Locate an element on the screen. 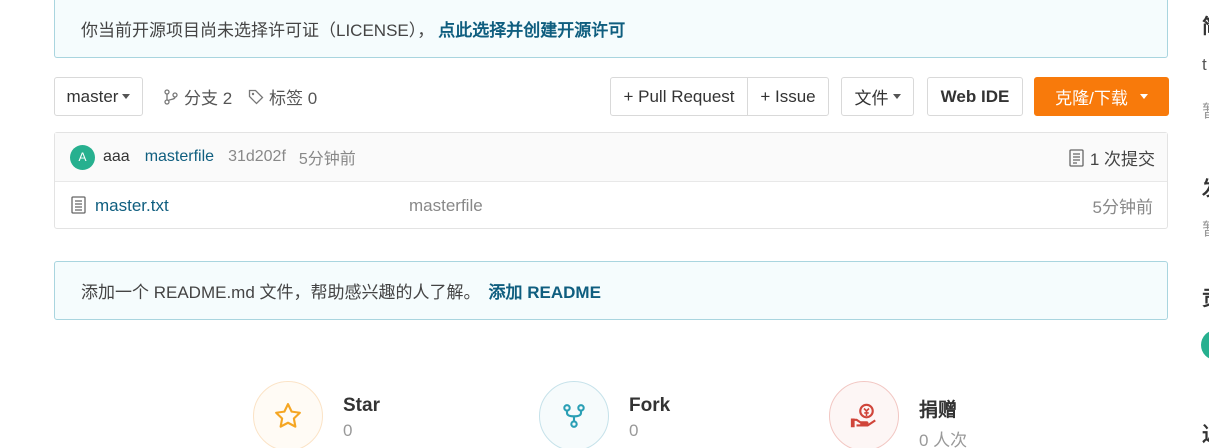  file-name: master.txt is located at coordinates (132, 206).